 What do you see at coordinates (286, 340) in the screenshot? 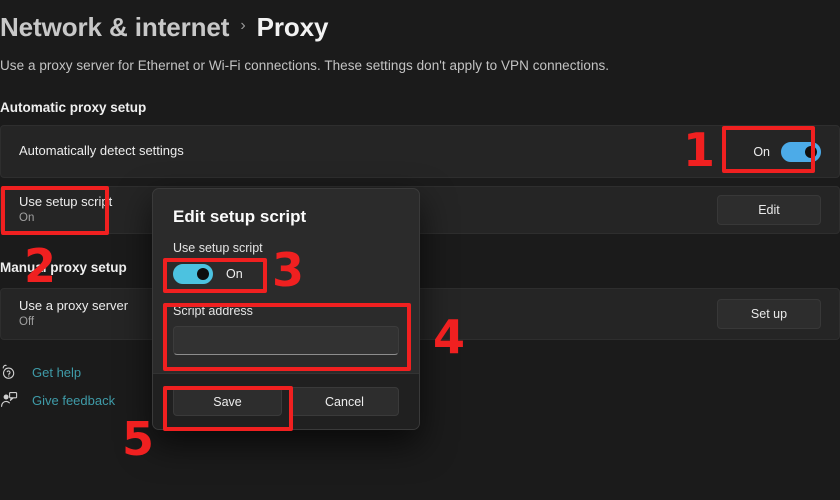
I see `dialog-script-address-field` at bounding box center [286, 340].